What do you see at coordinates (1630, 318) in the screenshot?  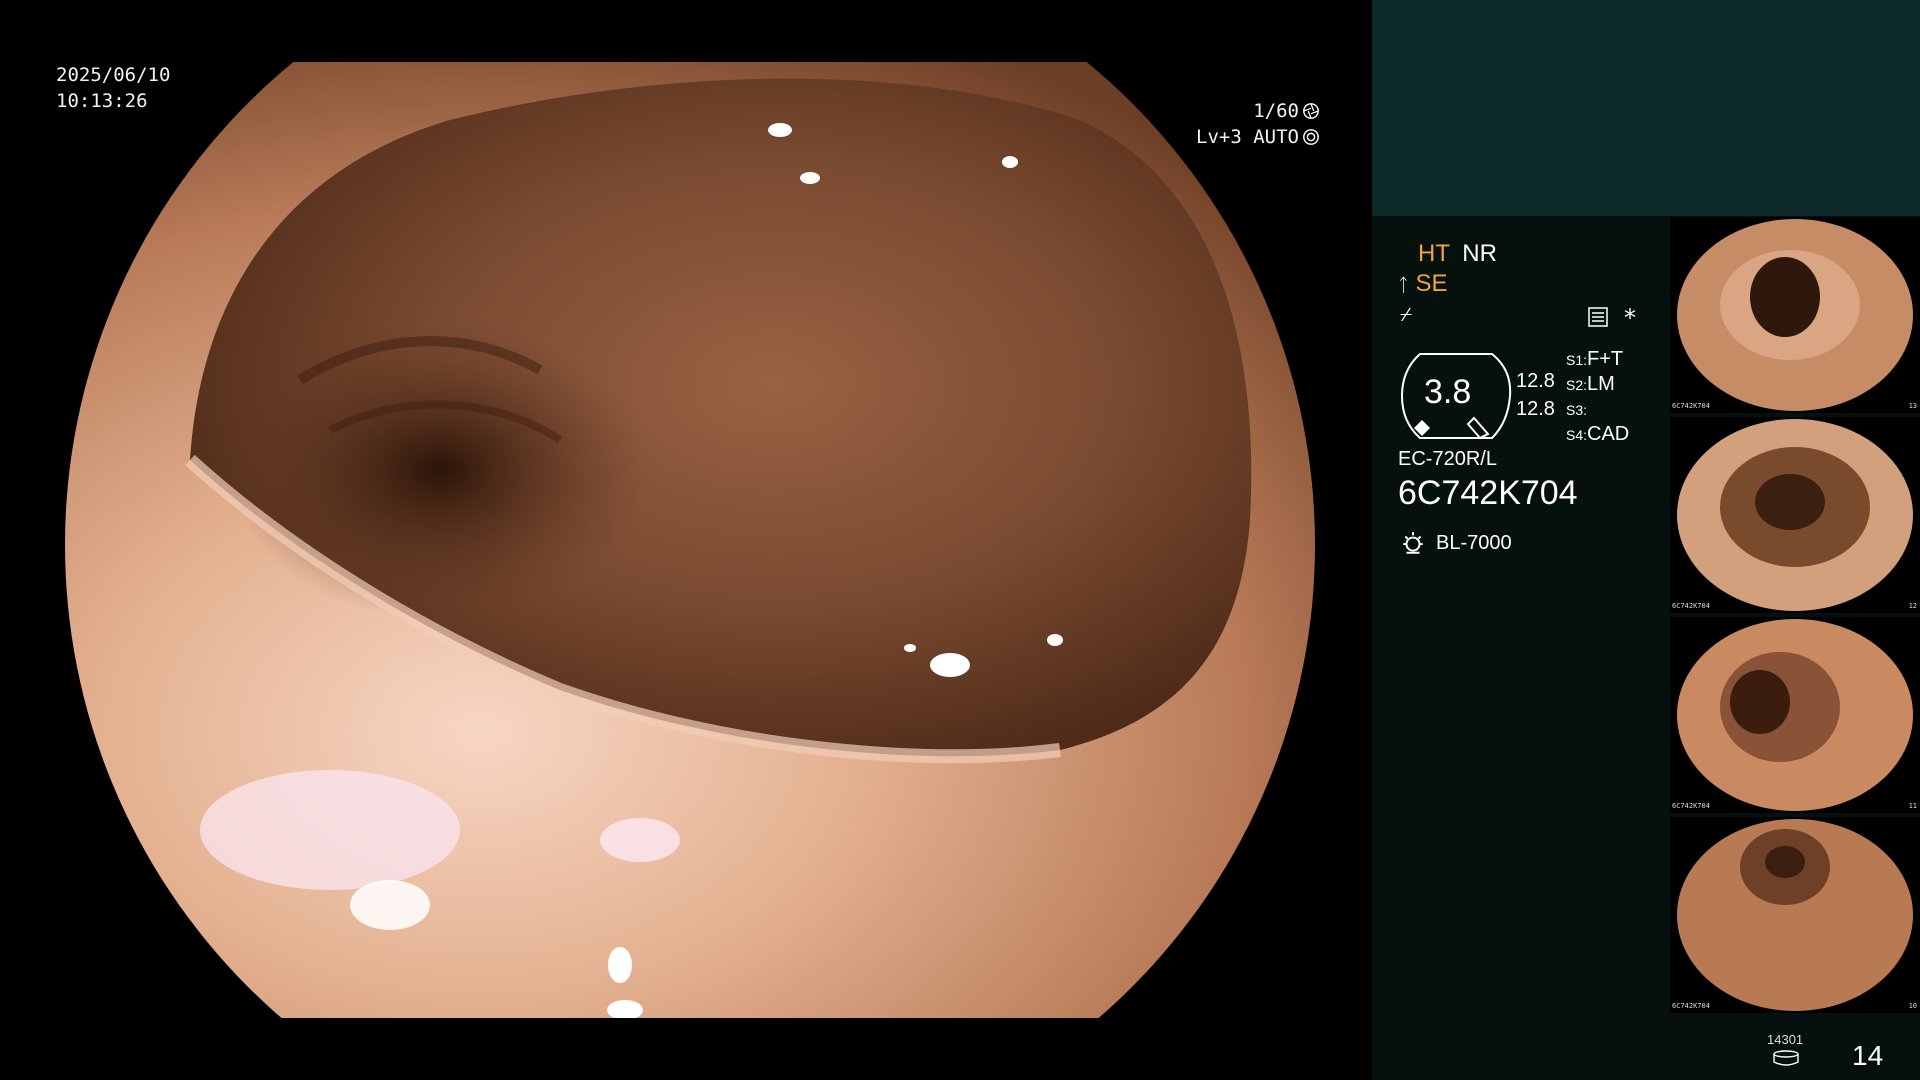 I see `asterisk-icon: *` at bounding box center [1630, 318].